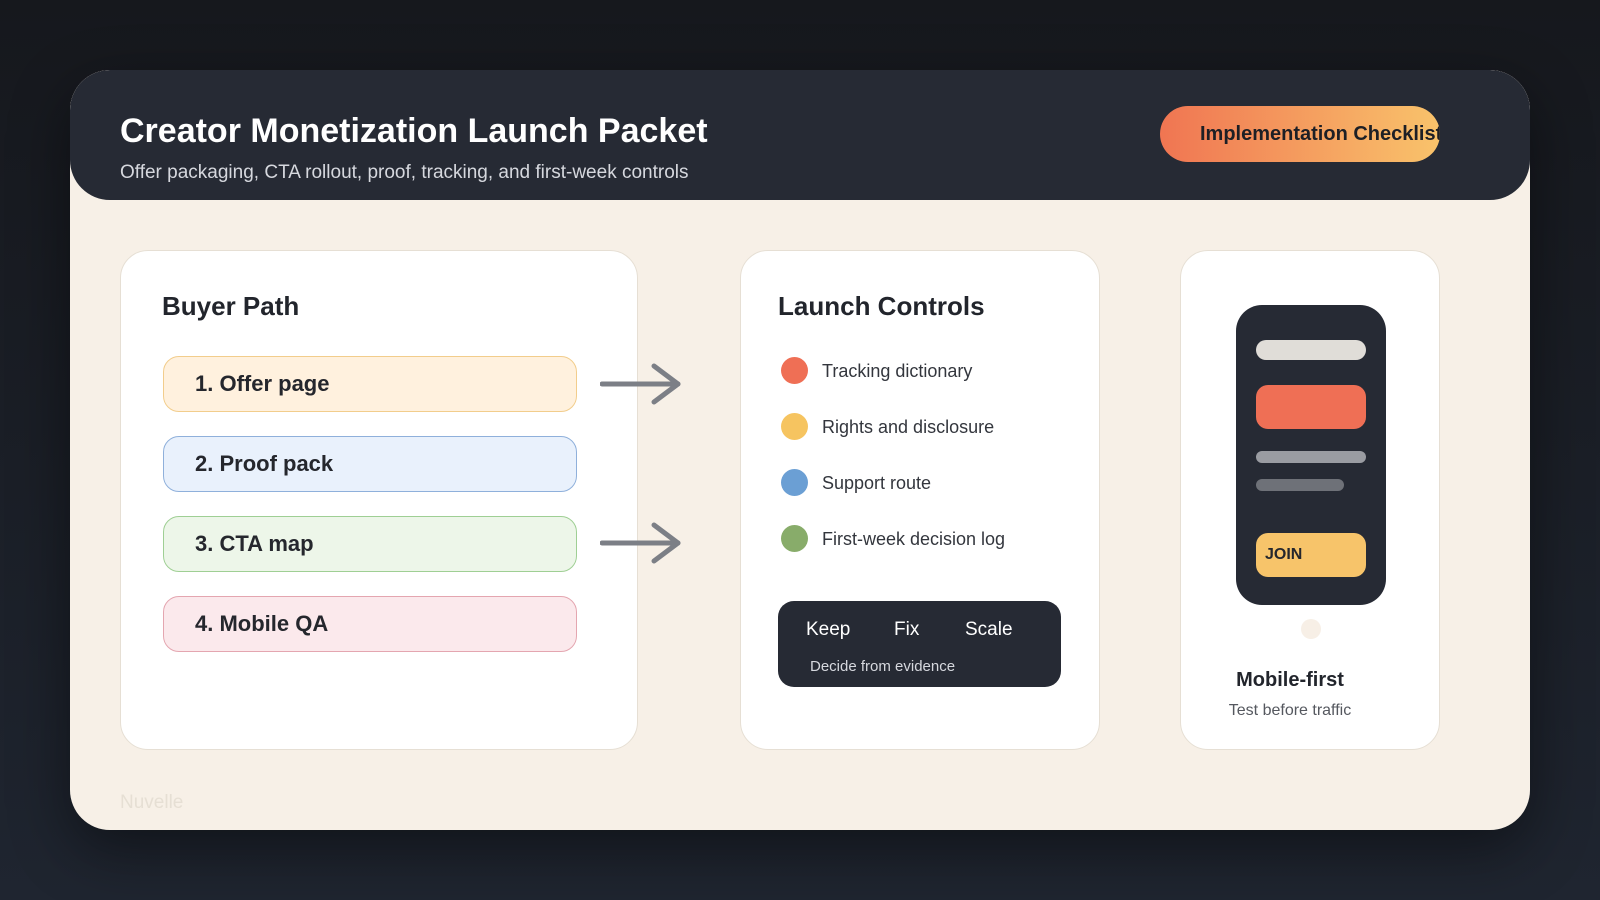 The image size is (1600, 900). What do you see at coordinates (414, 131) in the screenshot?
I see `page-title: Creator Monetization Launch Packet` at bounding box center [414, 131].